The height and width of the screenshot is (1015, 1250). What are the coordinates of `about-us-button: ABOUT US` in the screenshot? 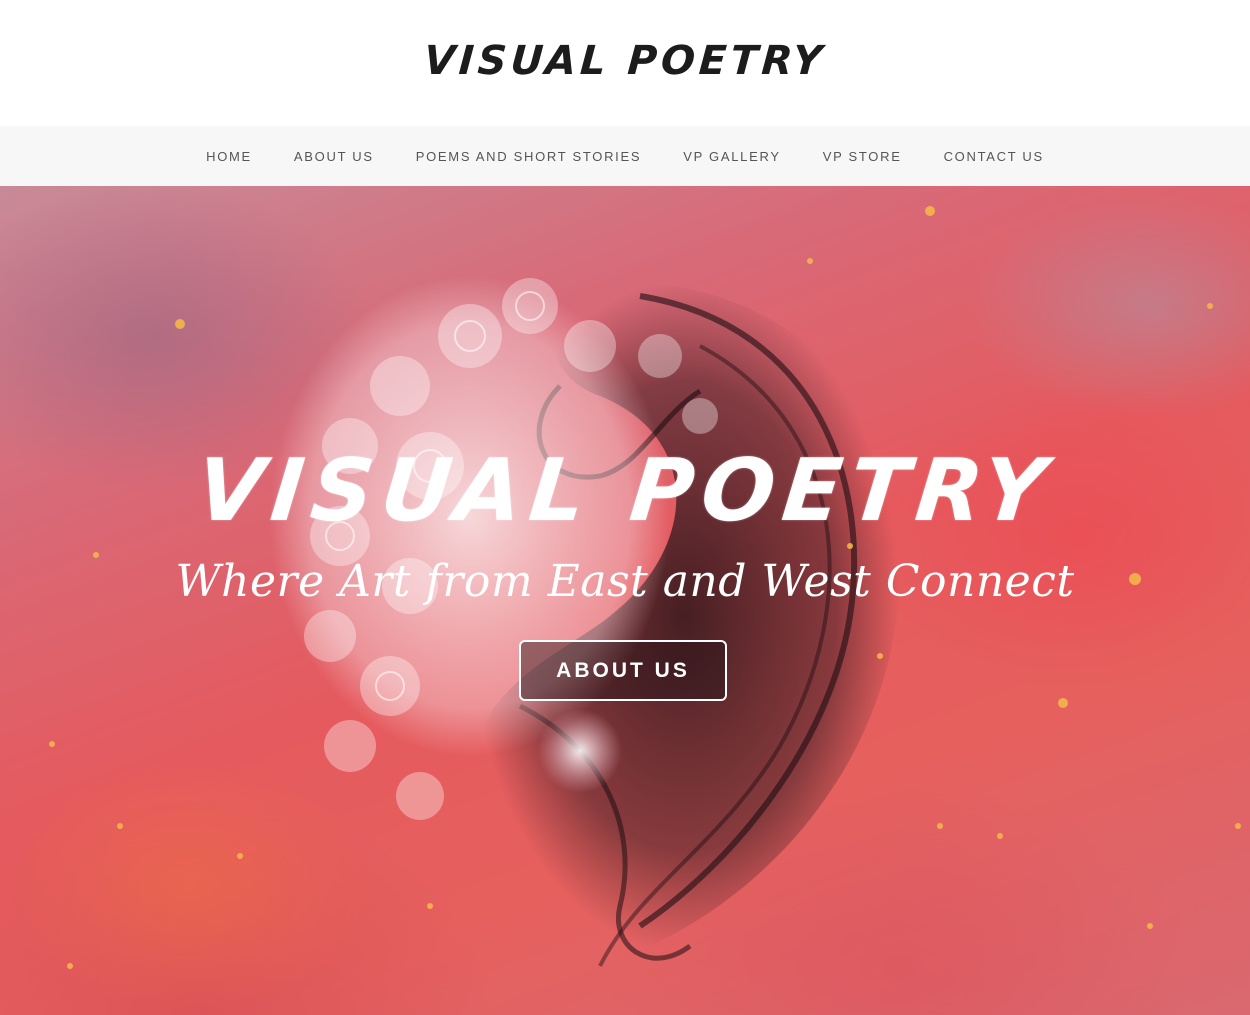 It's located at (623, 670).